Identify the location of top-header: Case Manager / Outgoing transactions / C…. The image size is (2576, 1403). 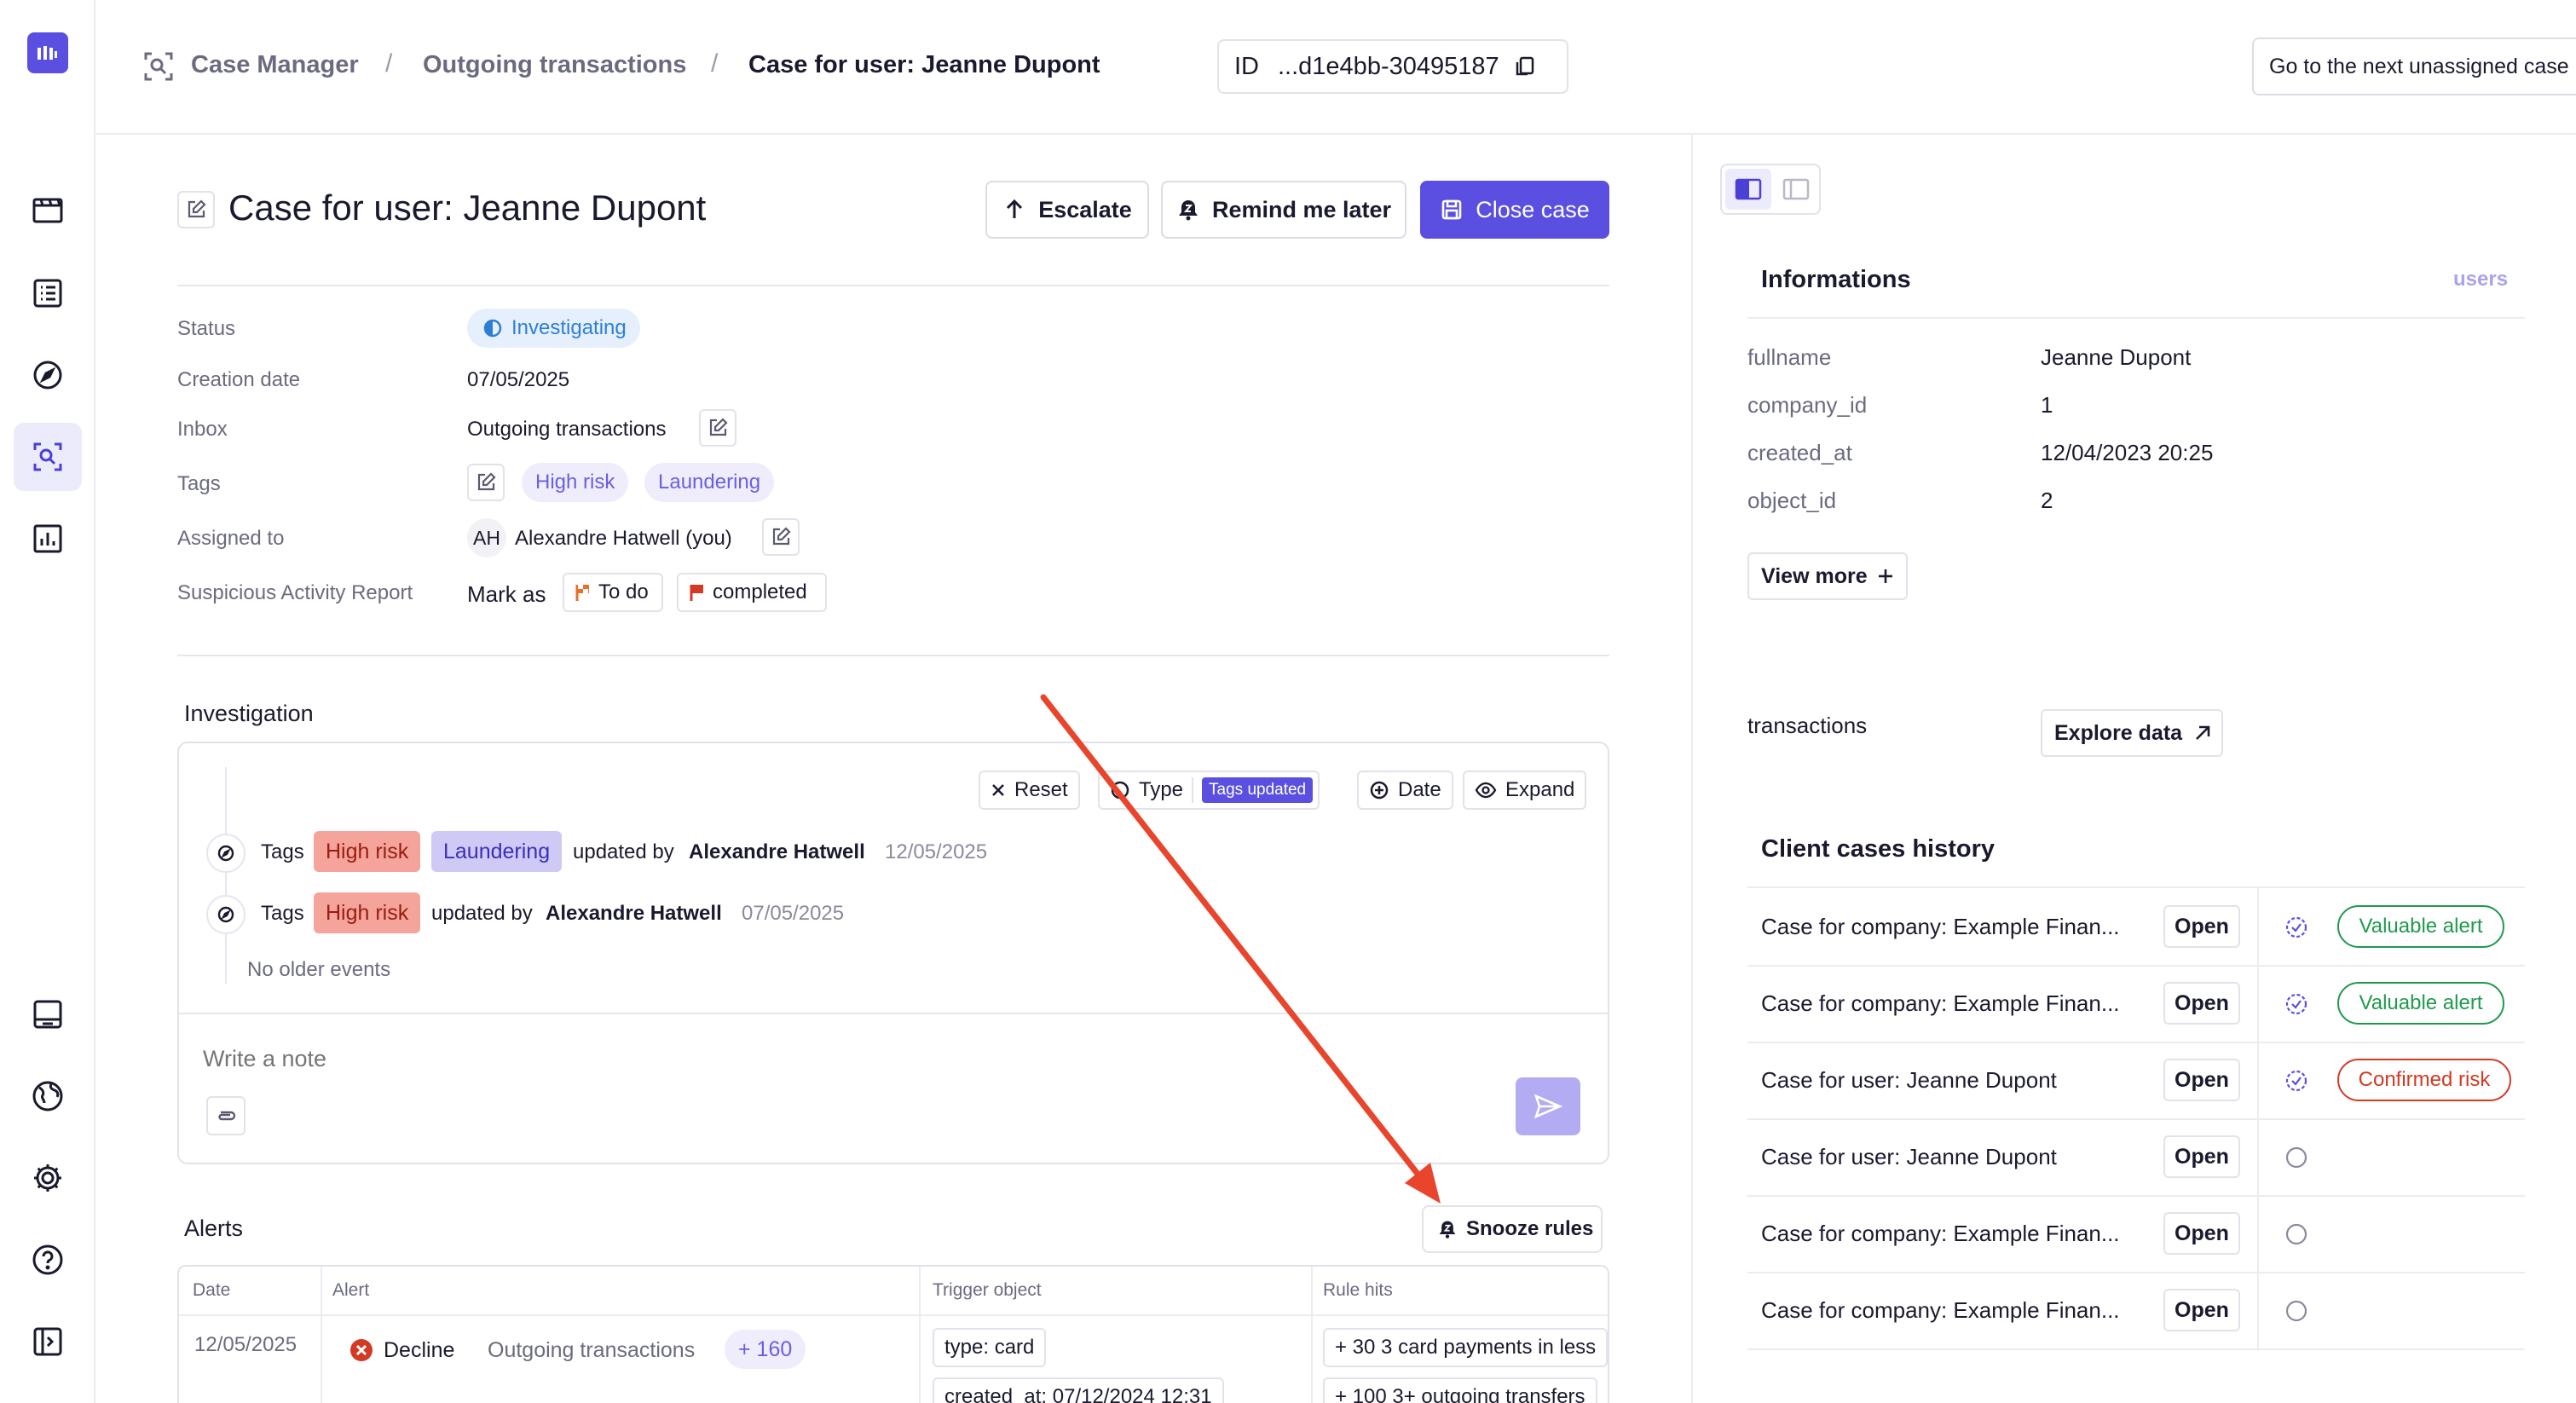
(1335, 67).